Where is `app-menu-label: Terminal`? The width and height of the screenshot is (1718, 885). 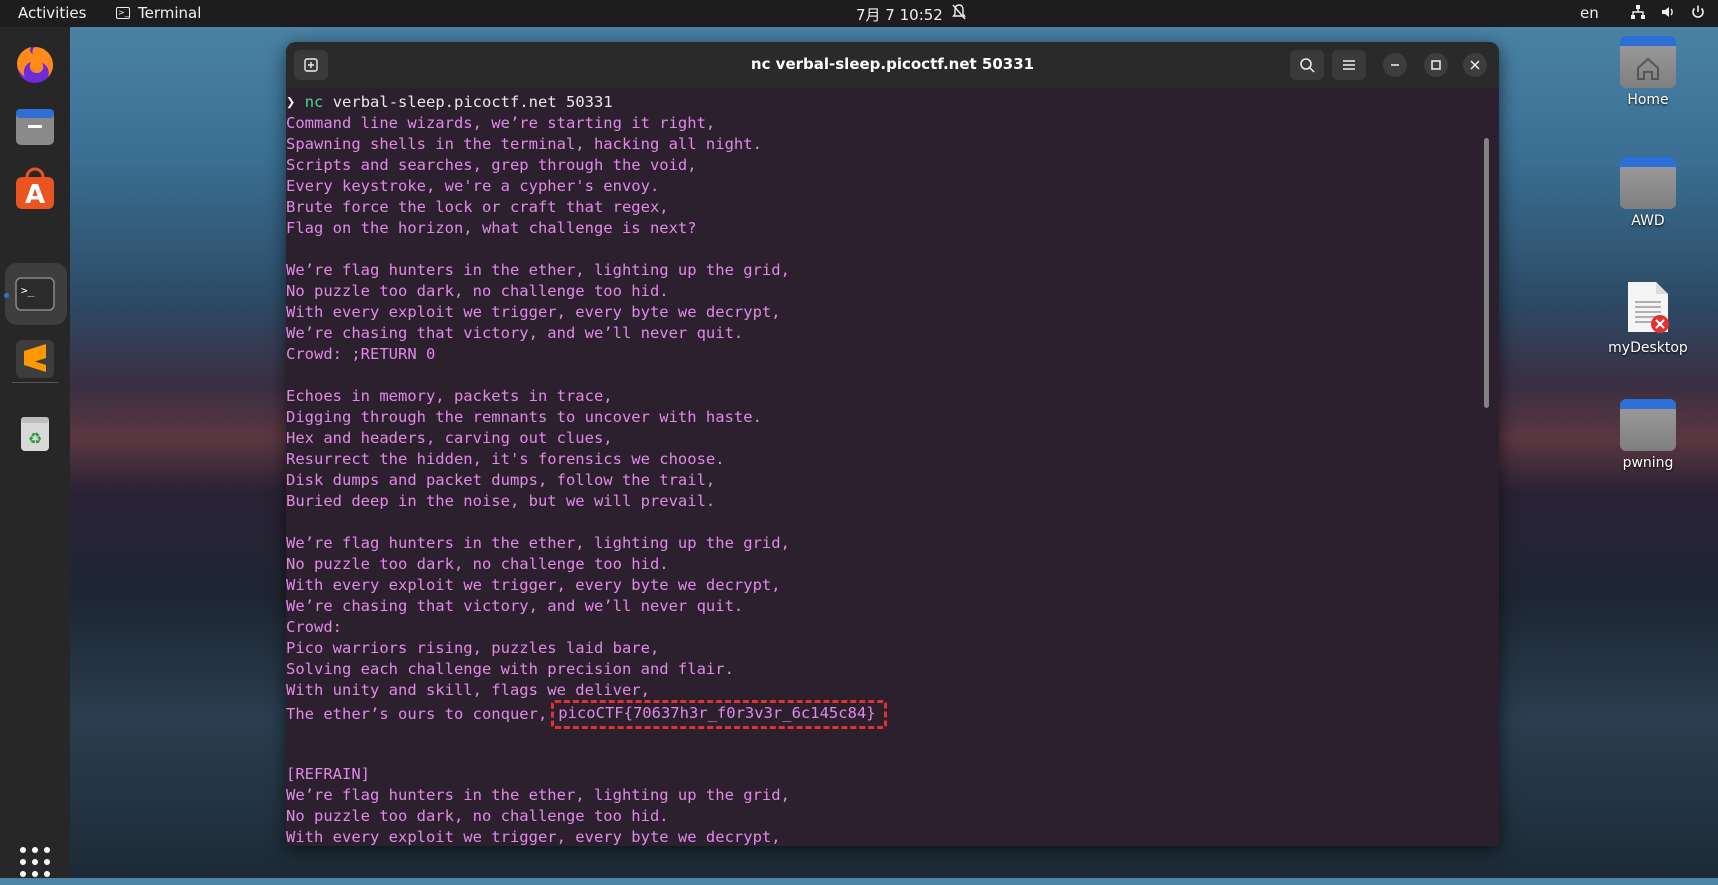 app-menu-label: Terminal is located at coordinates (170, 13).